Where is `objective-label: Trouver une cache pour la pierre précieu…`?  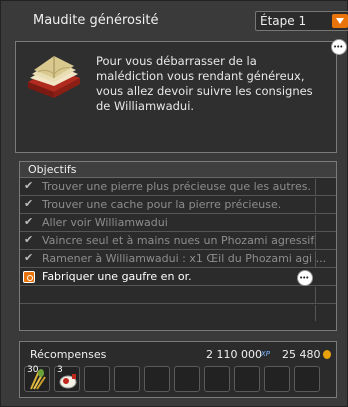 objective-label: Trouver une cache pour la pierre précieu… is located at coordinates (162, 204).